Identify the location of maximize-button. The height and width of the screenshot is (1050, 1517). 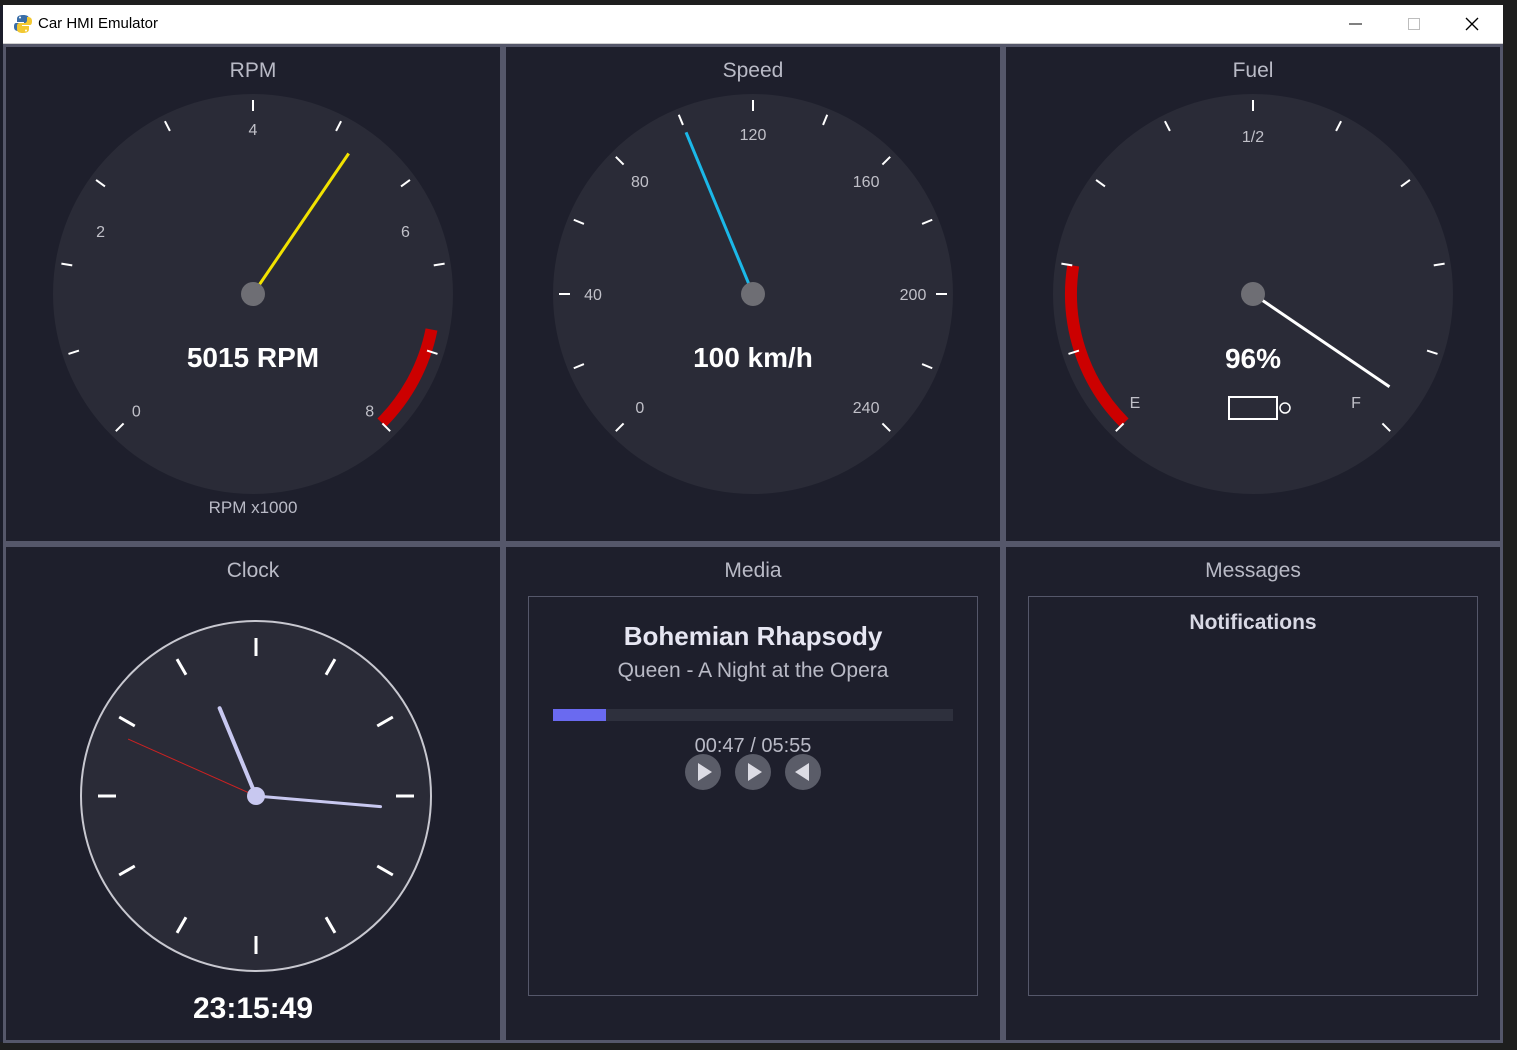
(1414, 24).